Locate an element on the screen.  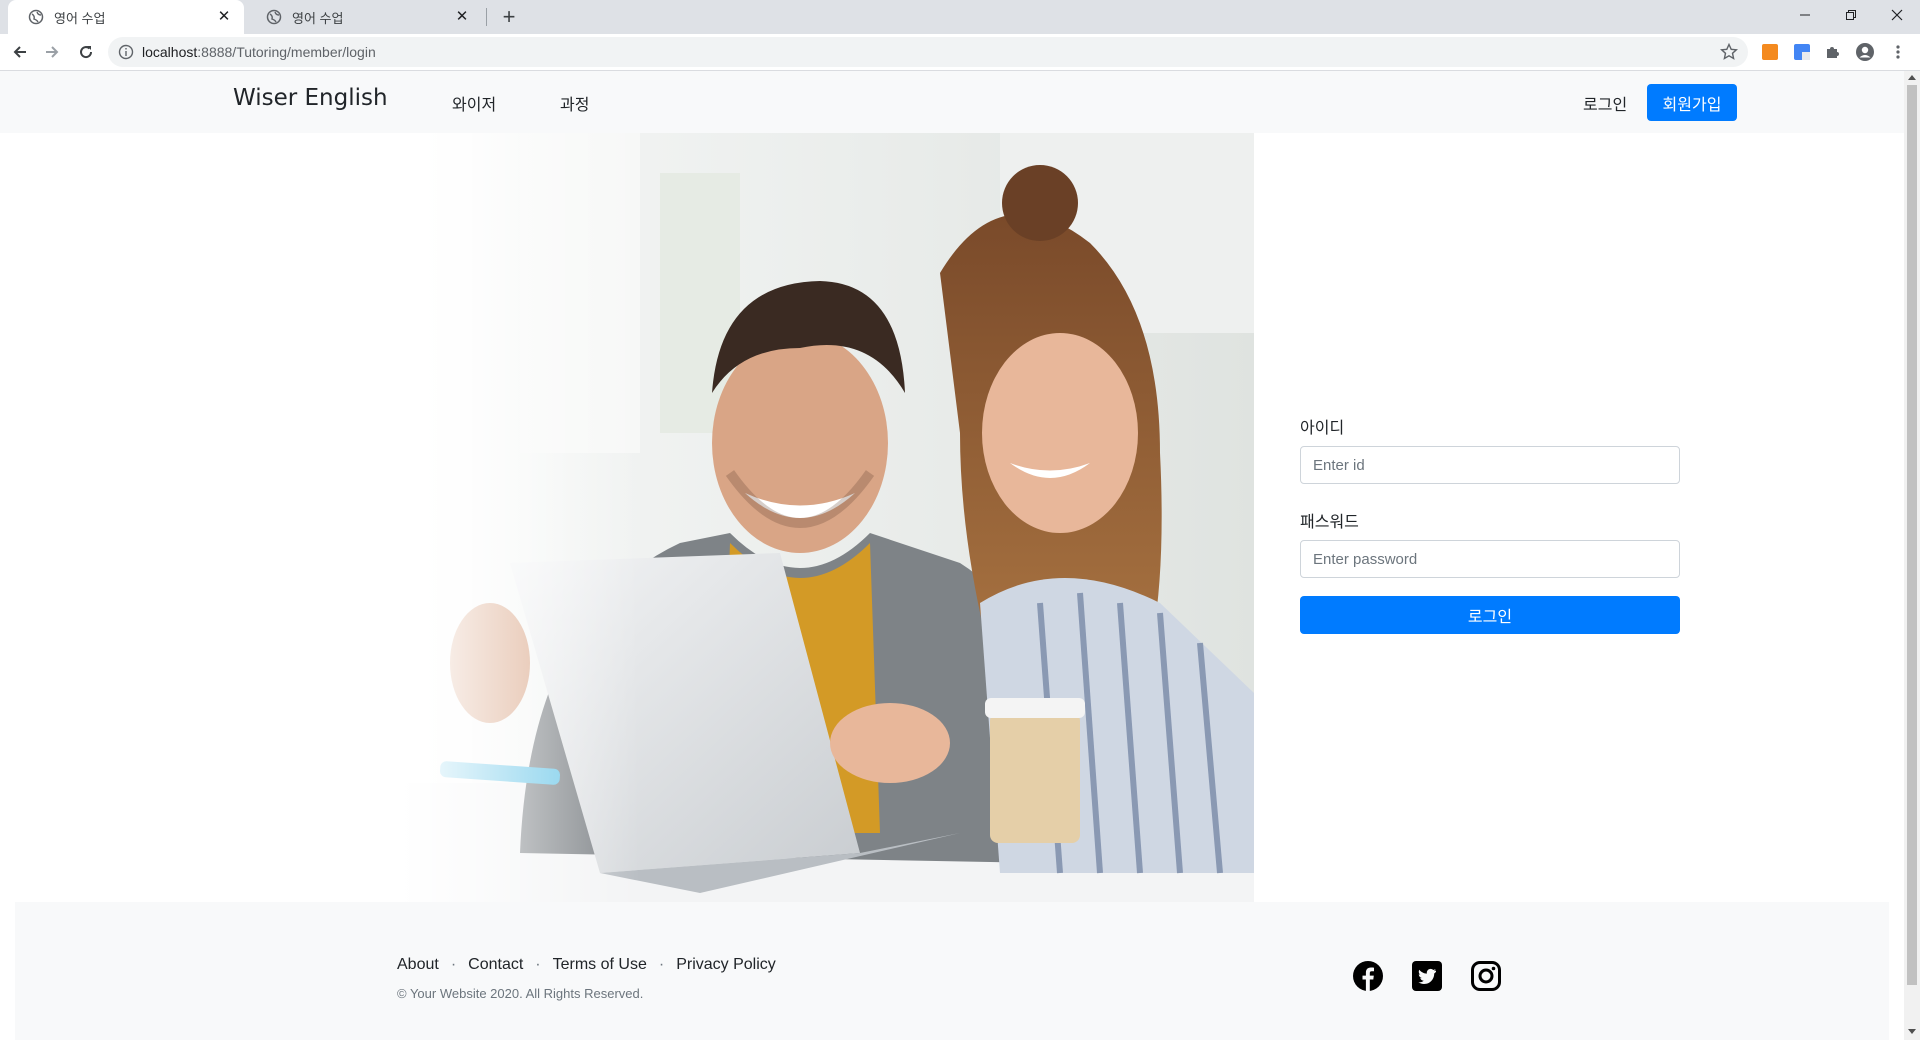
scrollbar-thumb is located at coordinates (1912, 535).